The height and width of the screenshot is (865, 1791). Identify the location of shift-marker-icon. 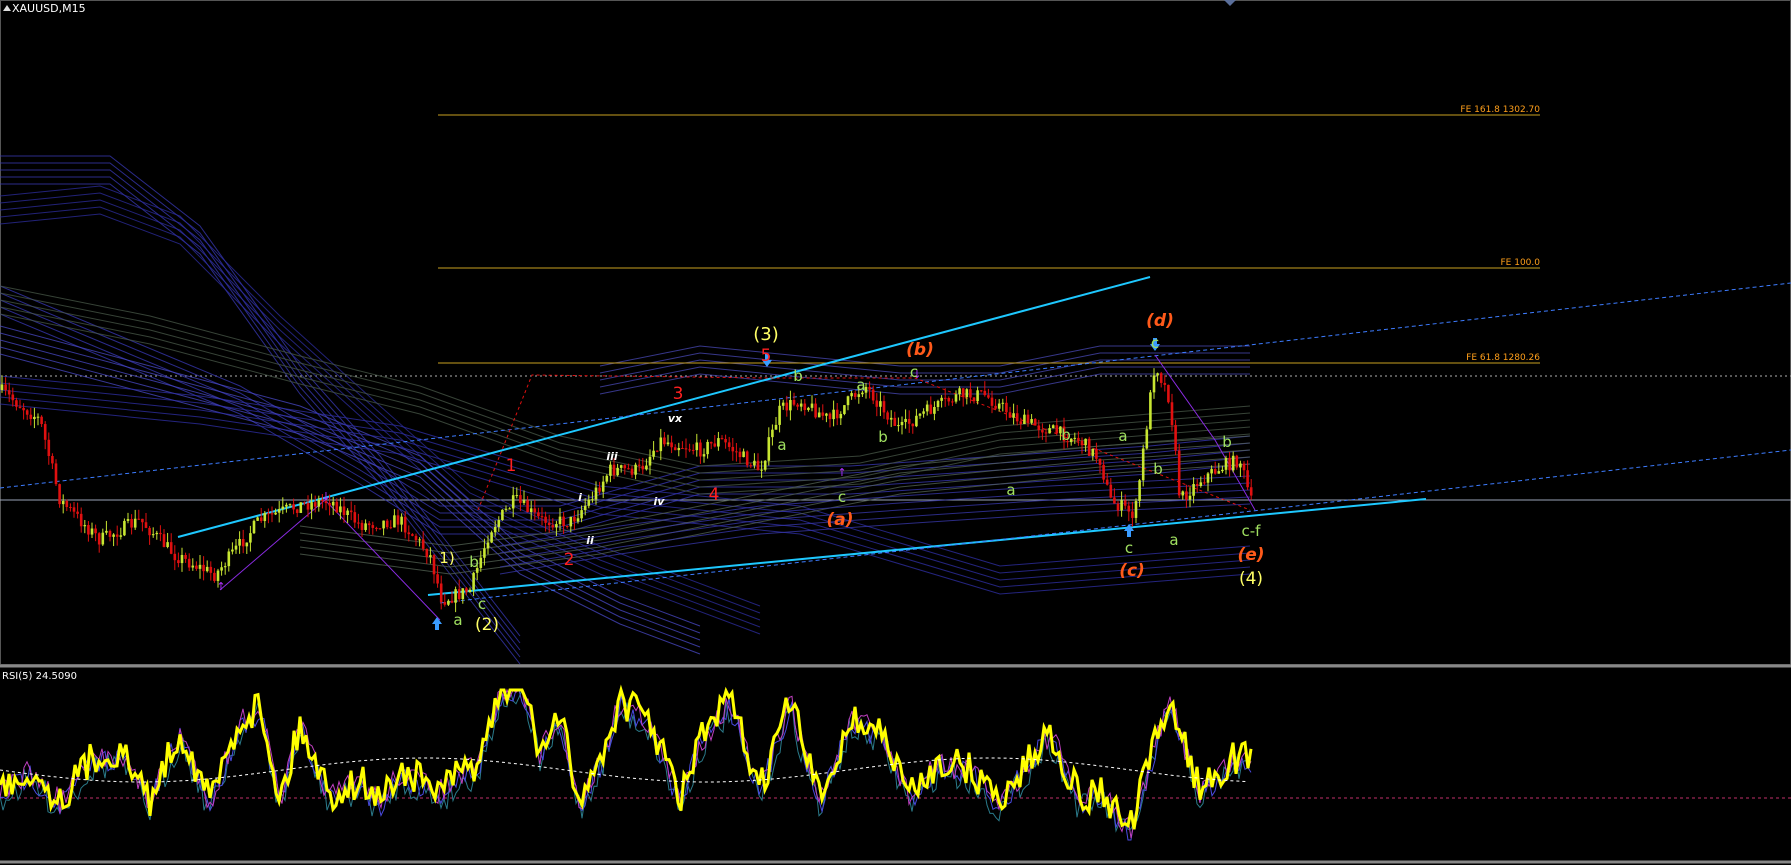
(1230, 3).